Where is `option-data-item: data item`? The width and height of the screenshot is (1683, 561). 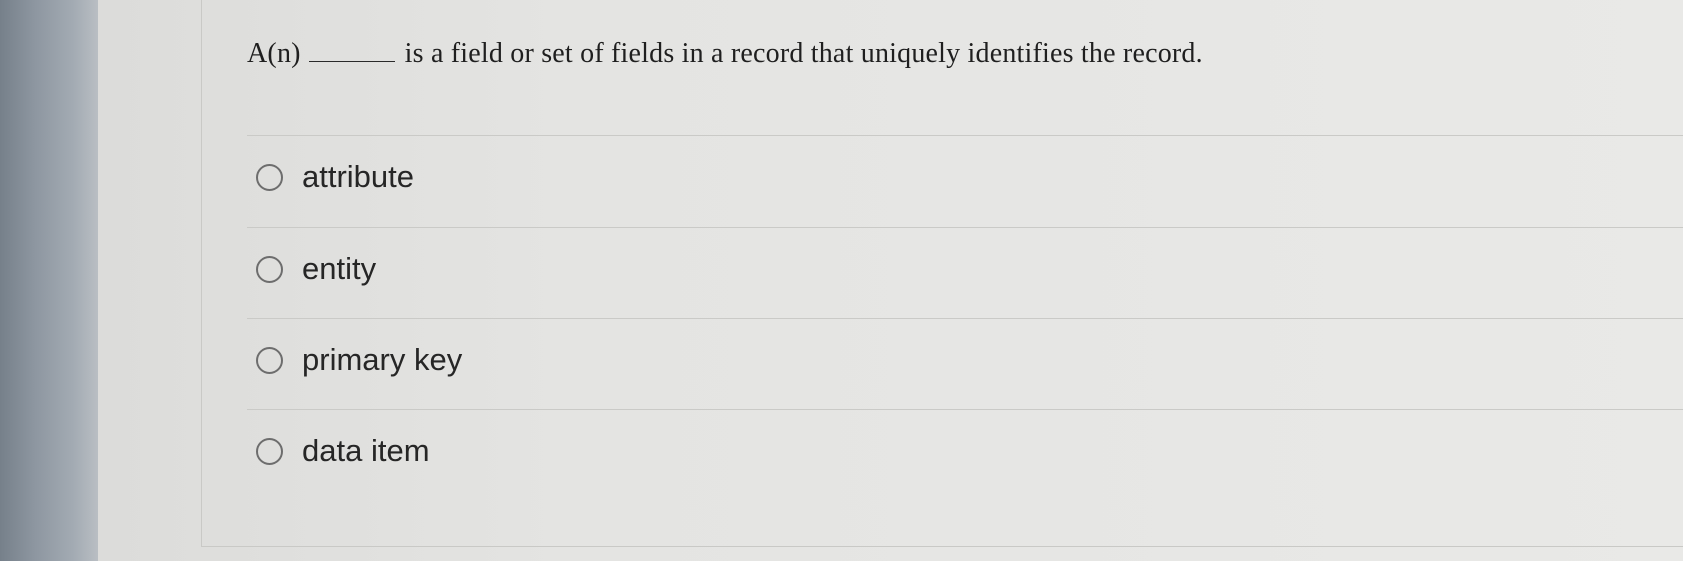
option-data-item: data item is located at coordinates (343, 451).